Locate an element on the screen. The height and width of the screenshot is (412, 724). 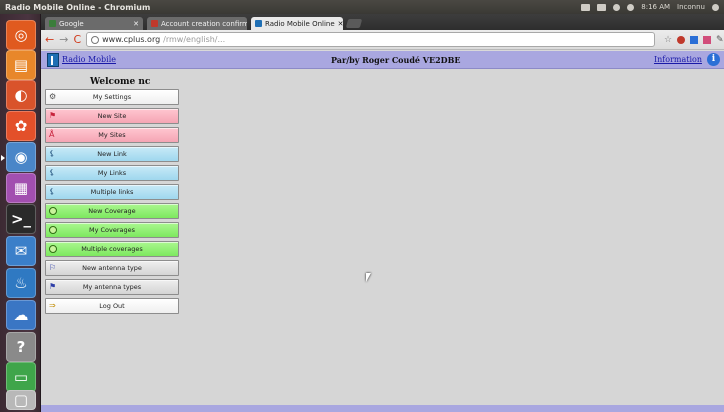
radio-mobile-logo is located at coordinates (53, 60).